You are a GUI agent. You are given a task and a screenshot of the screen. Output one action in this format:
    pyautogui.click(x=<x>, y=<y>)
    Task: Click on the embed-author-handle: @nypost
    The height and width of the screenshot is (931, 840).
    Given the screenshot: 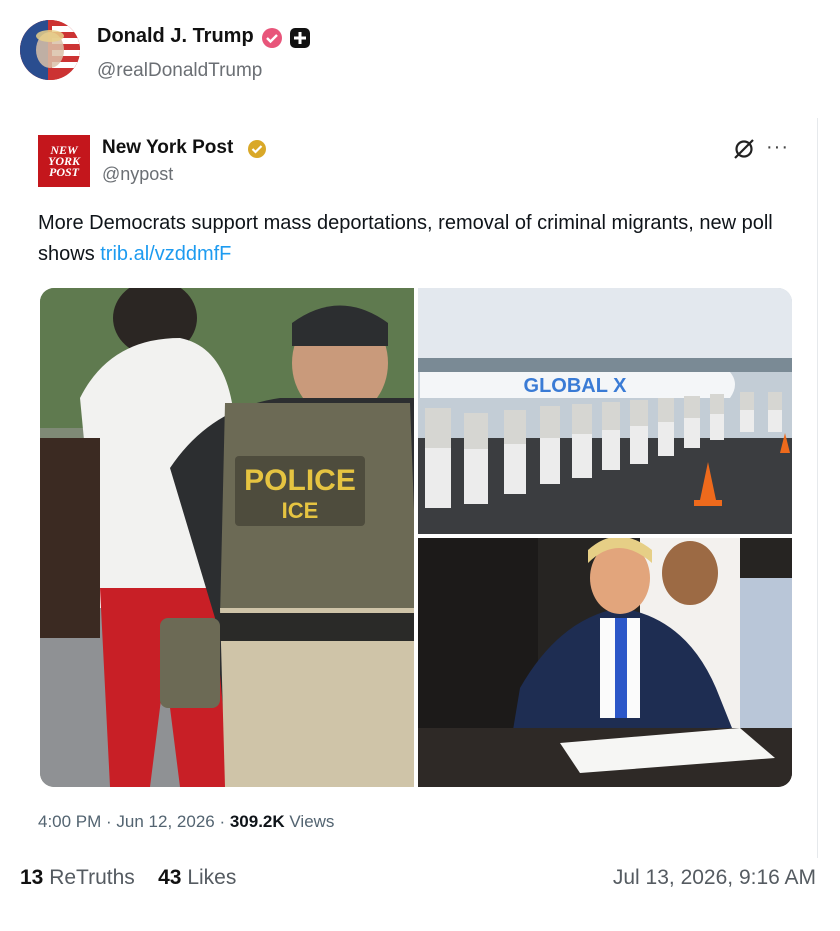 What is the action you would take?
    pyautogui.click(x=137, y=174)
    